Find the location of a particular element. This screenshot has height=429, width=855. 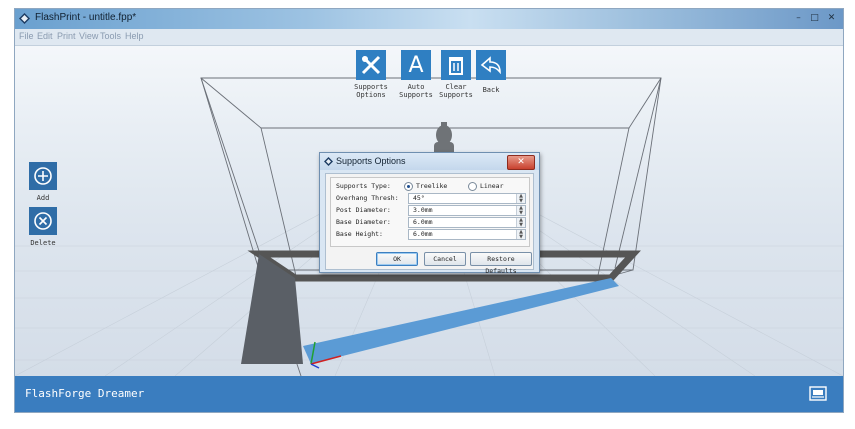

restore-defaults-button: Restore Defaults is located at coordinates (501, 263).